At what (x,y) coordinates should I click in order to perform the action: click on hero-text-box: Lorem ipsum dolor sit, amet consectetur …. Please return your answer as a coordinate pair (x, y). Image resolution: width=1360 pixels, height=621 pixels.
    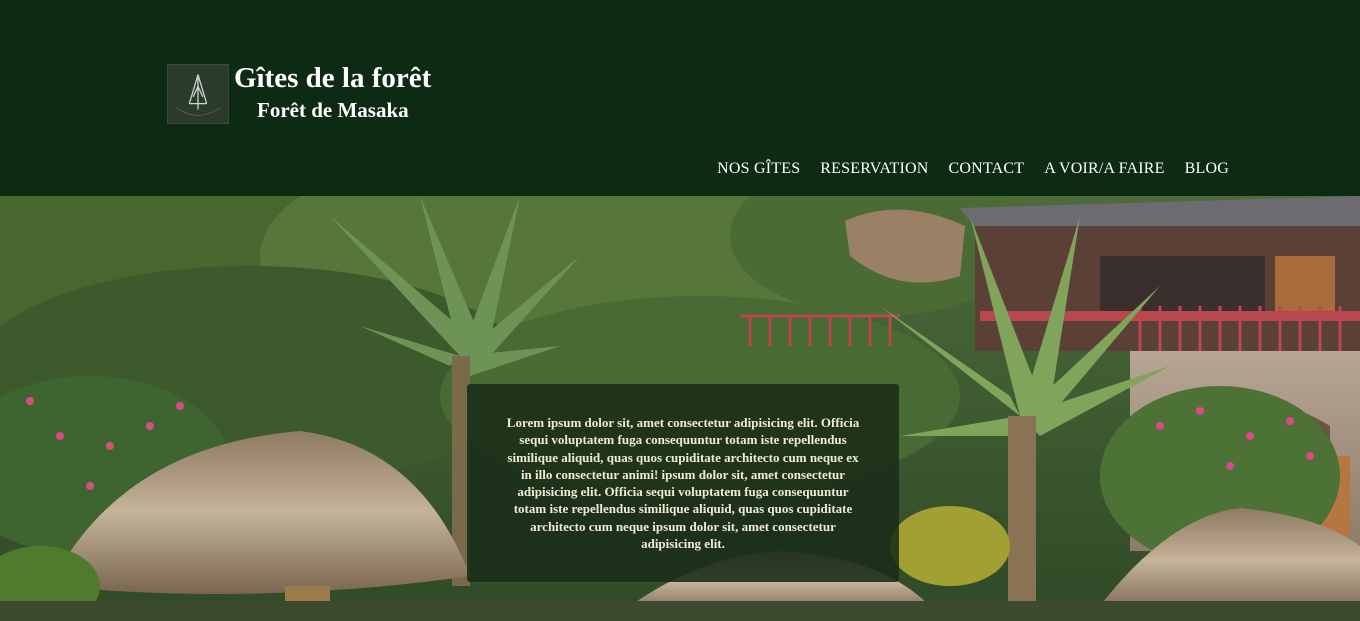
    Looking at the image, I should click on (683, 483).